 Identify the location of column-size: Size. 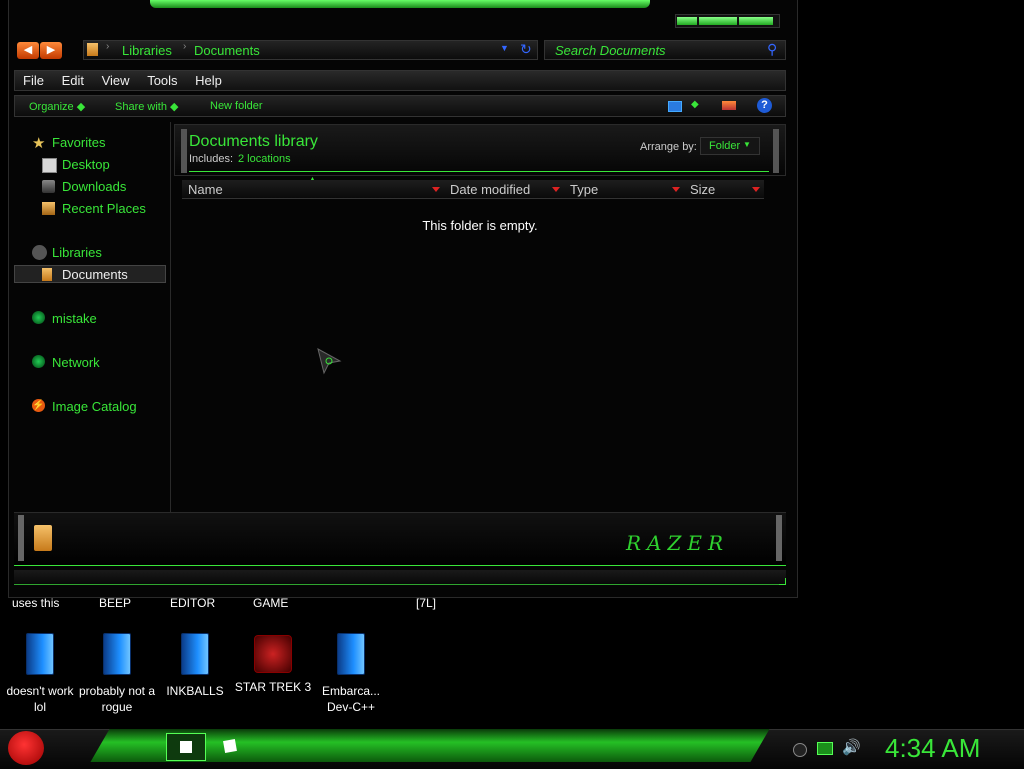
(724, 189).